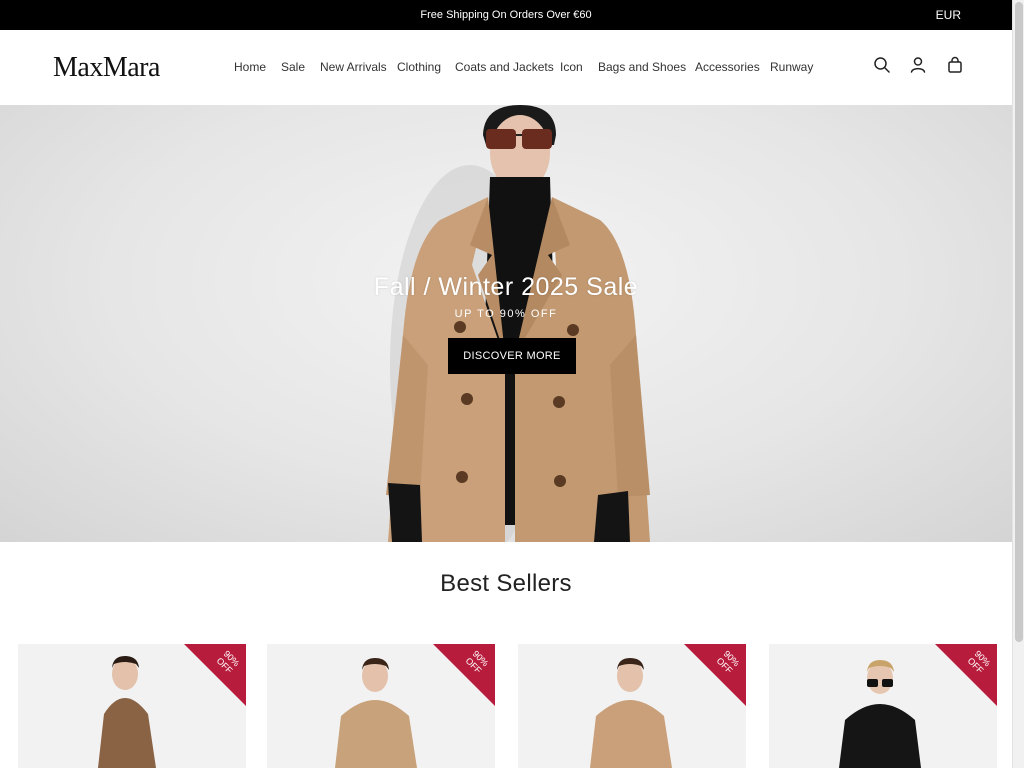 This screenshot has width=1024, height=768. Describe the element at coordinates (512, 356) in the screenshot. I see `discover-more-button: DISCOVER MORE` at that location.